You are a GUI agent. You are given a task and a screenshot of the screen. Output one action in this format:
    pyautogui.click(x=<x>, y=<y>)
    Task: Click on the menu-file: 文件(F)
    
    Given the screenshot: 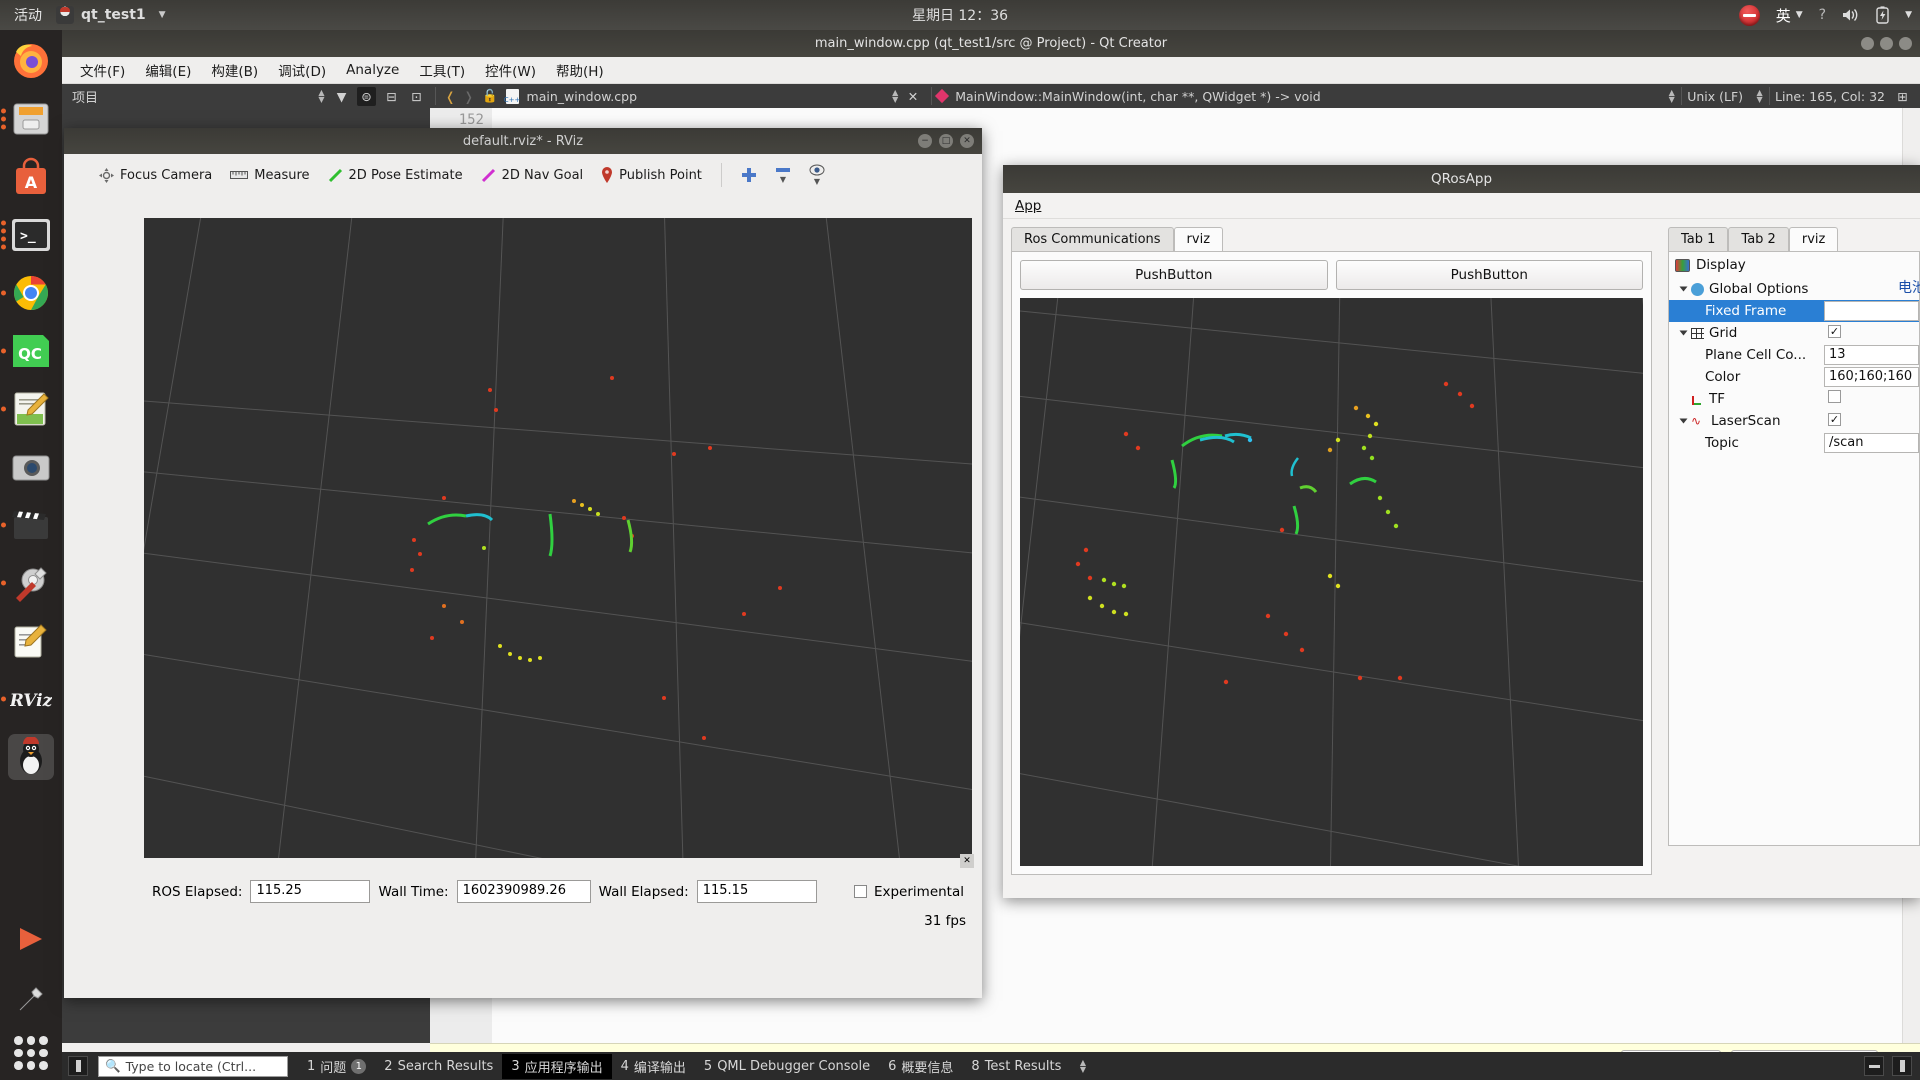 What is the action you would take?
    pyautogui.click(x=102, y=70)
    